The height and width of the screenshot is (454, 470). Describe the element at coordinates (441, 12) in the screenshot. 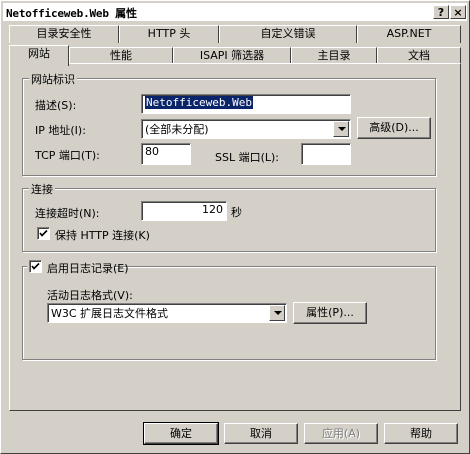

I see `help-icon: ?` at that location.